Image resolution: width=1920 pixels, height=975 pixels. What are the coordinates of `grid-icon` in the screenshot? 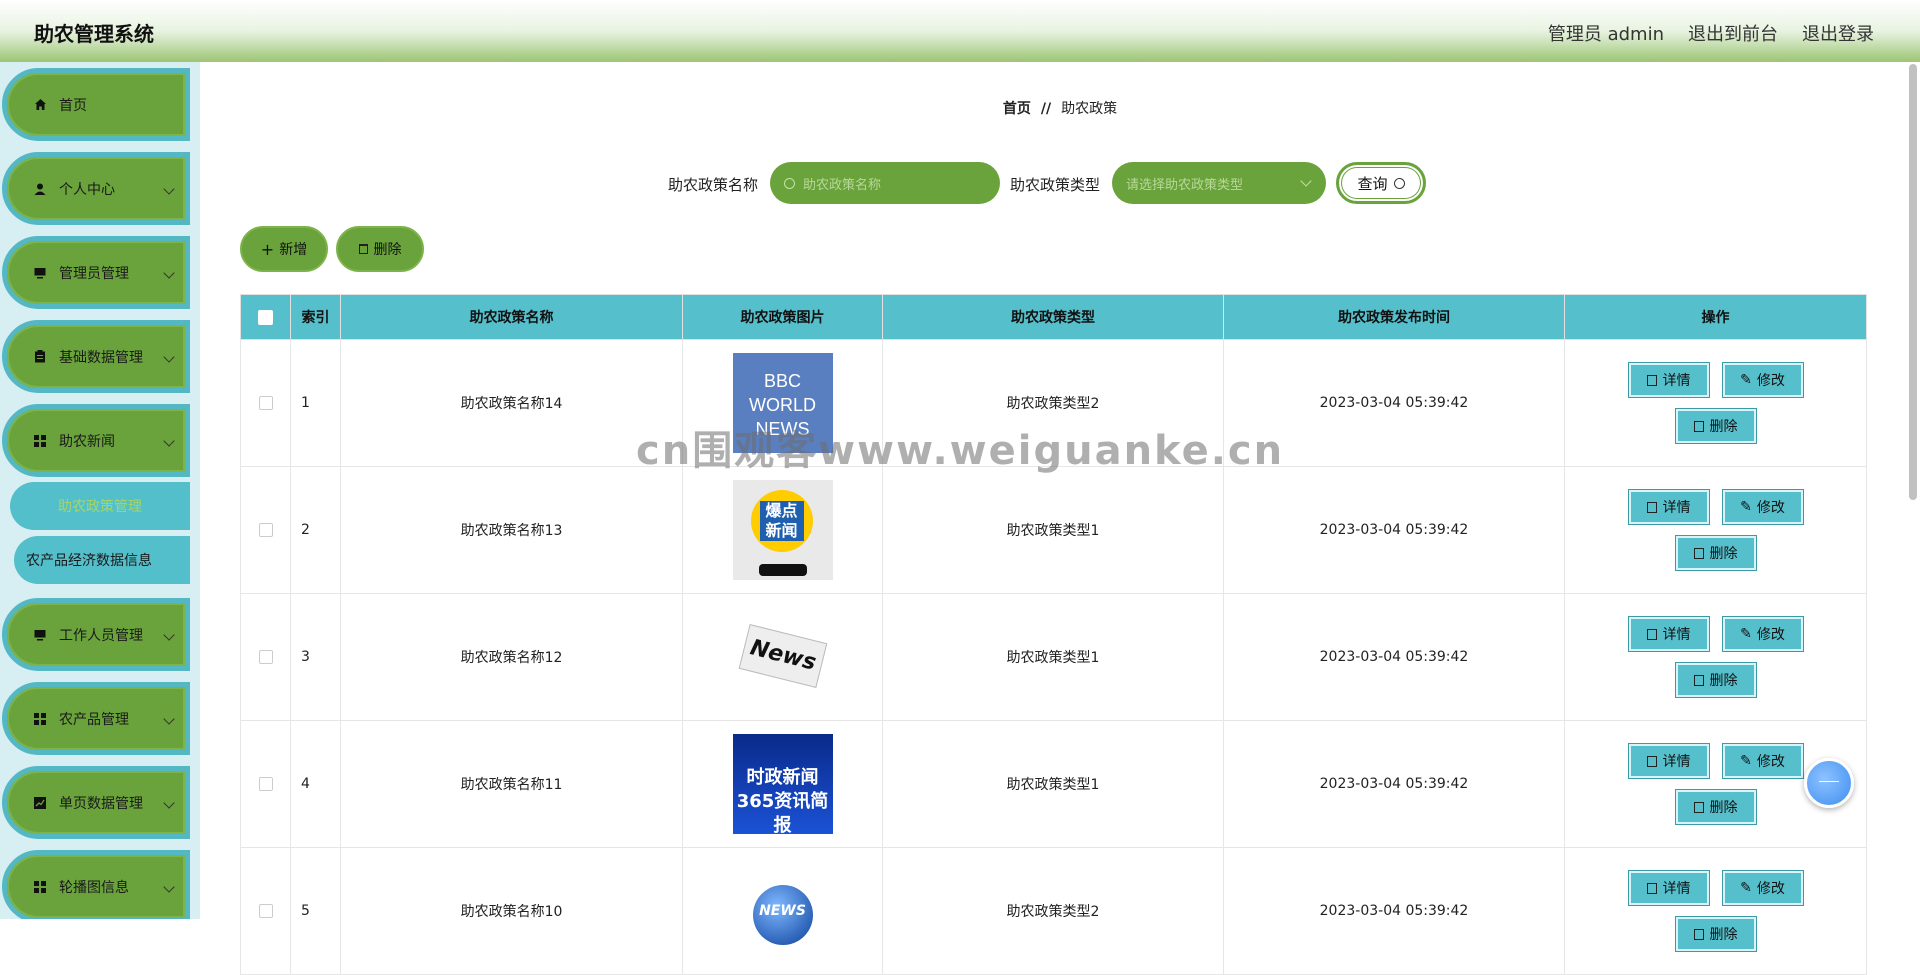 It's located at (40, 887).